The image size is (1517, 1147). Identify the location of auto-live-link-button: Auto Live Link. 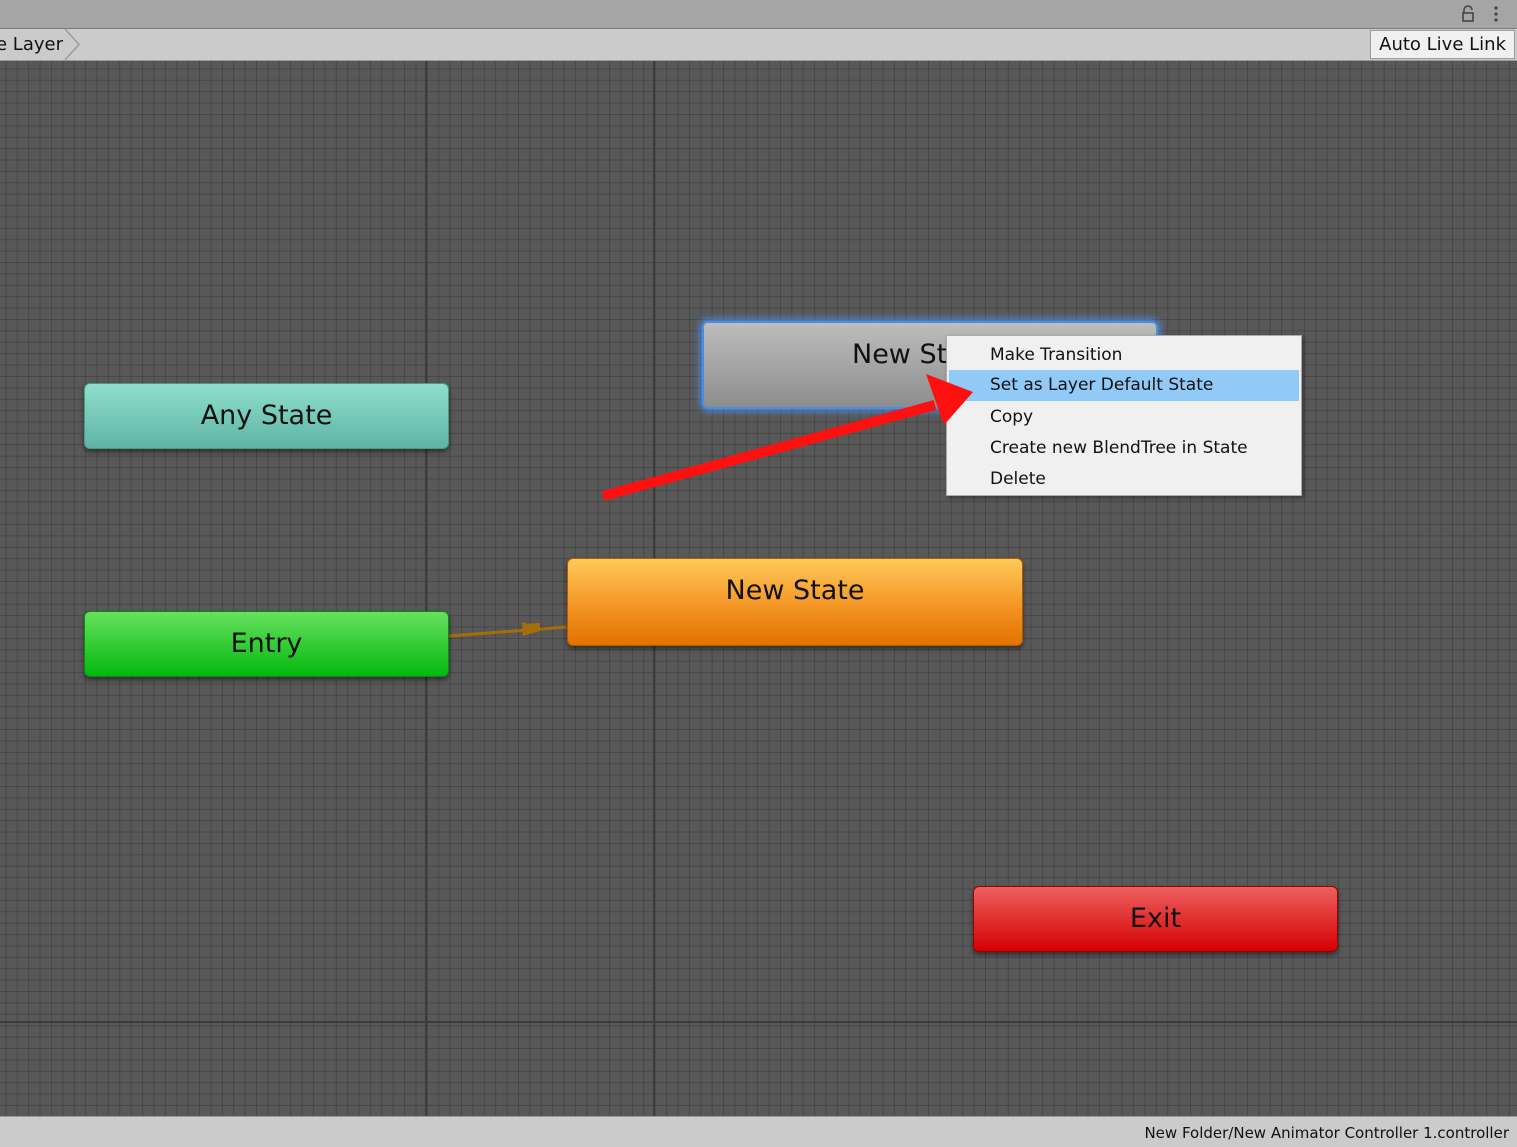
(1442, 44).